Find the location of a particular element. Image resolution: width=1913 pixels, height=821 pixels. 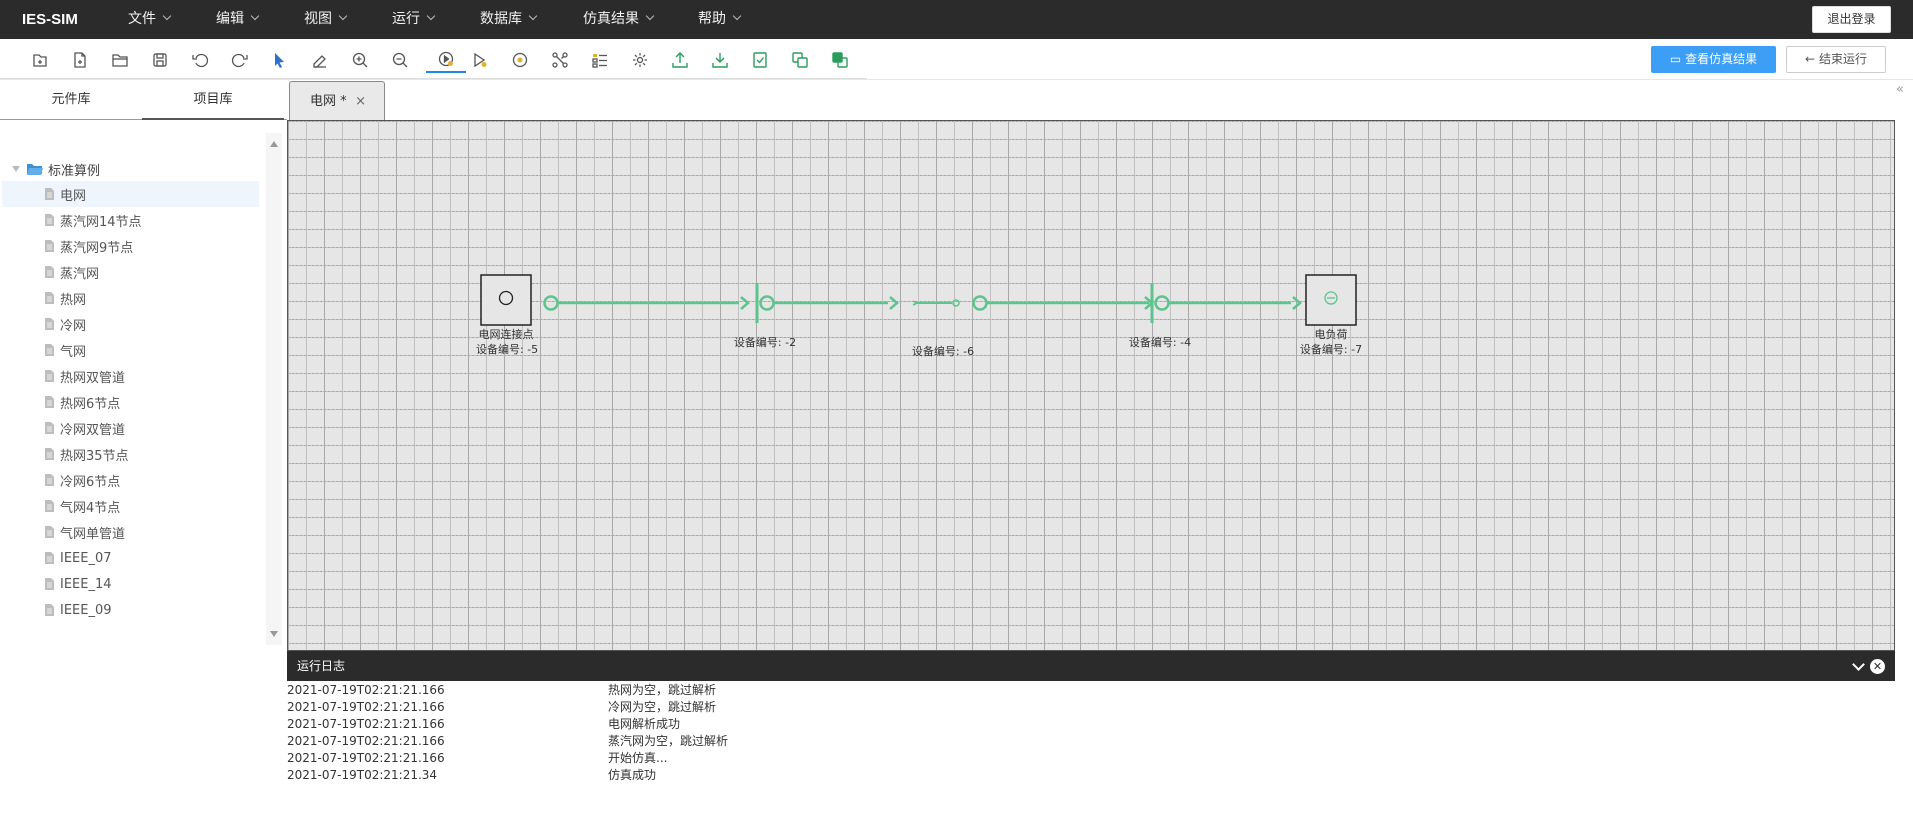

close-circle-icon: ✕ is located at coordinates (1877, 666).